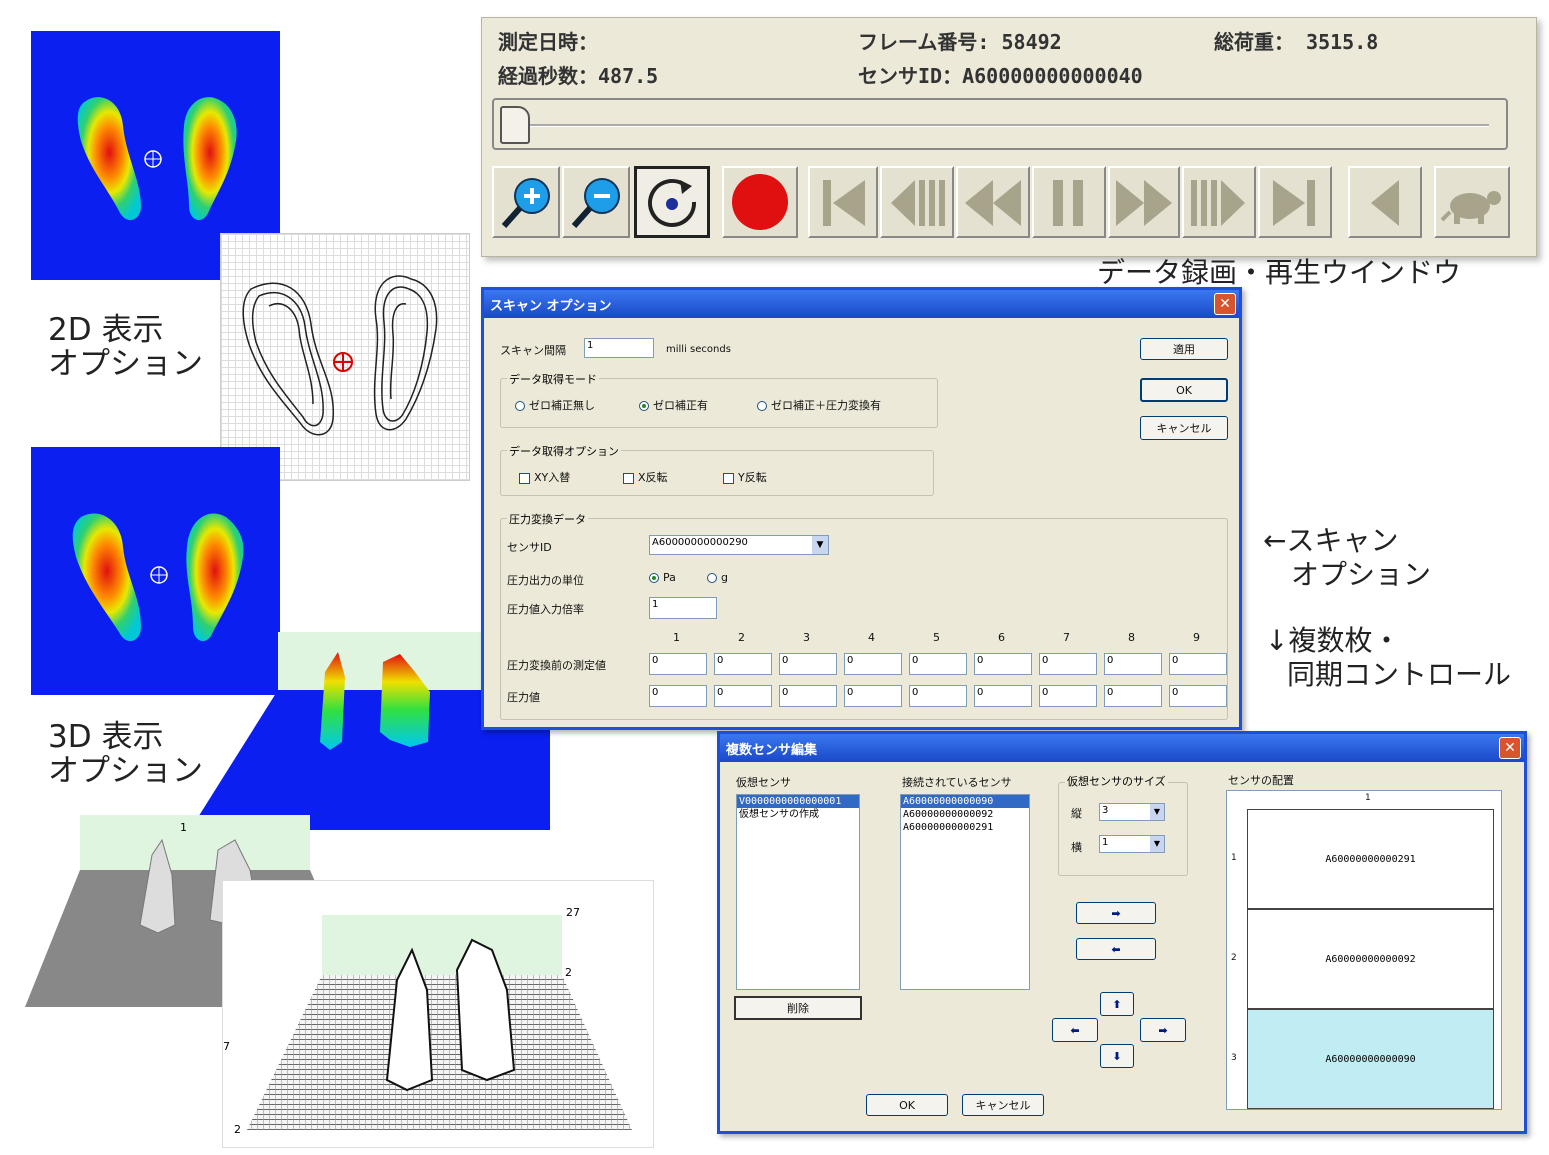 The image size is (1549, 1155). What do you see at coordinates (1370, 959) in the screenshot?
I see `grid-cell: A60000000000092` at bounding box center [1370, 959].